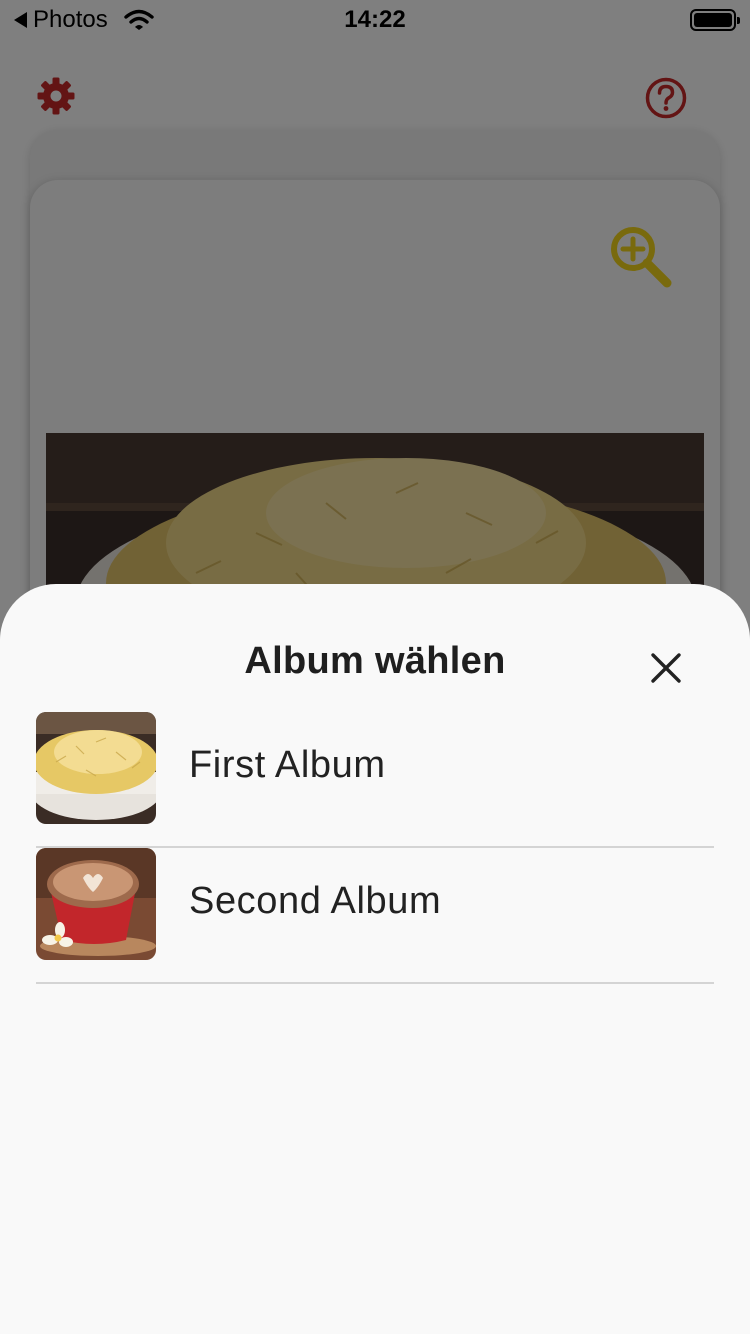 This screenshot has width=750, height=1334. I want to click on close-icon, so click(666, 668).